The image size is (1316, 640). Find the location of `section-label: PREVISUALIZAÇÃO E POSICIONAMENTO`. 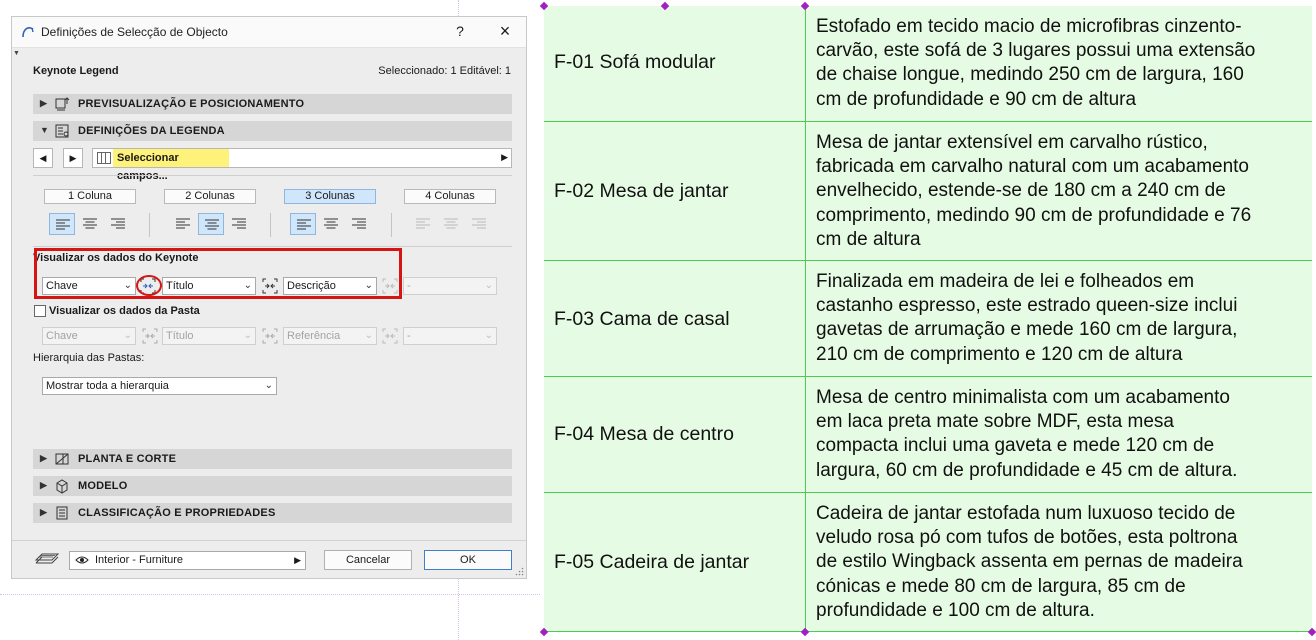

section-label: PREVISUALIZAÇÃO E POSICIONAMENTO is located at coordinates (191, 104).